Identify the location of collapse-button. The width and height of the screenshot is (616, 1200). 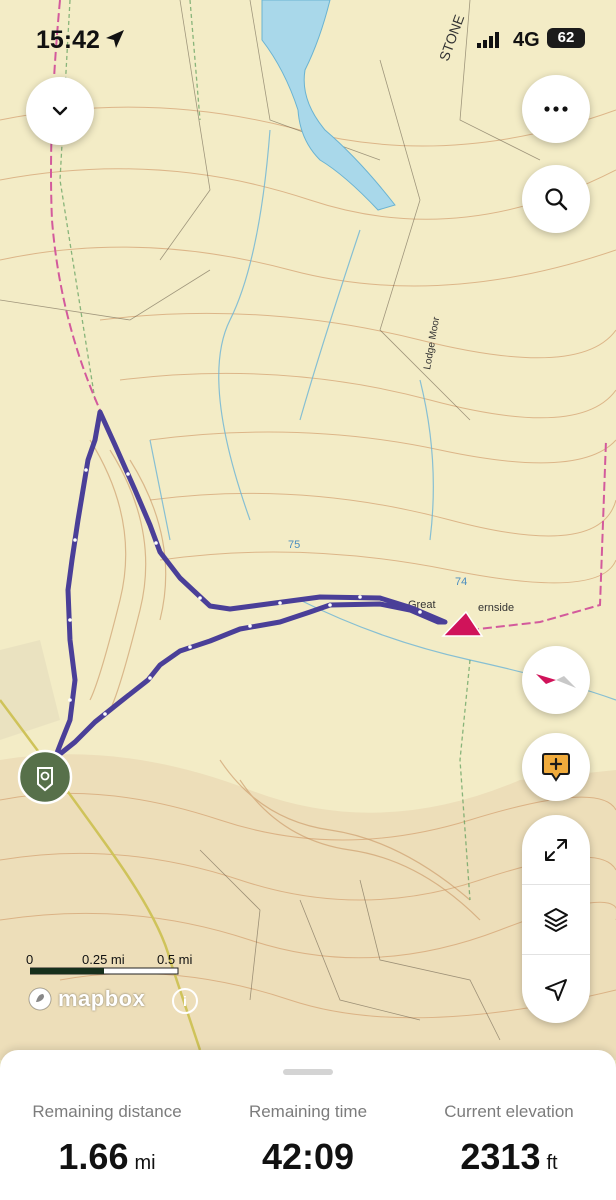
(60, 111).